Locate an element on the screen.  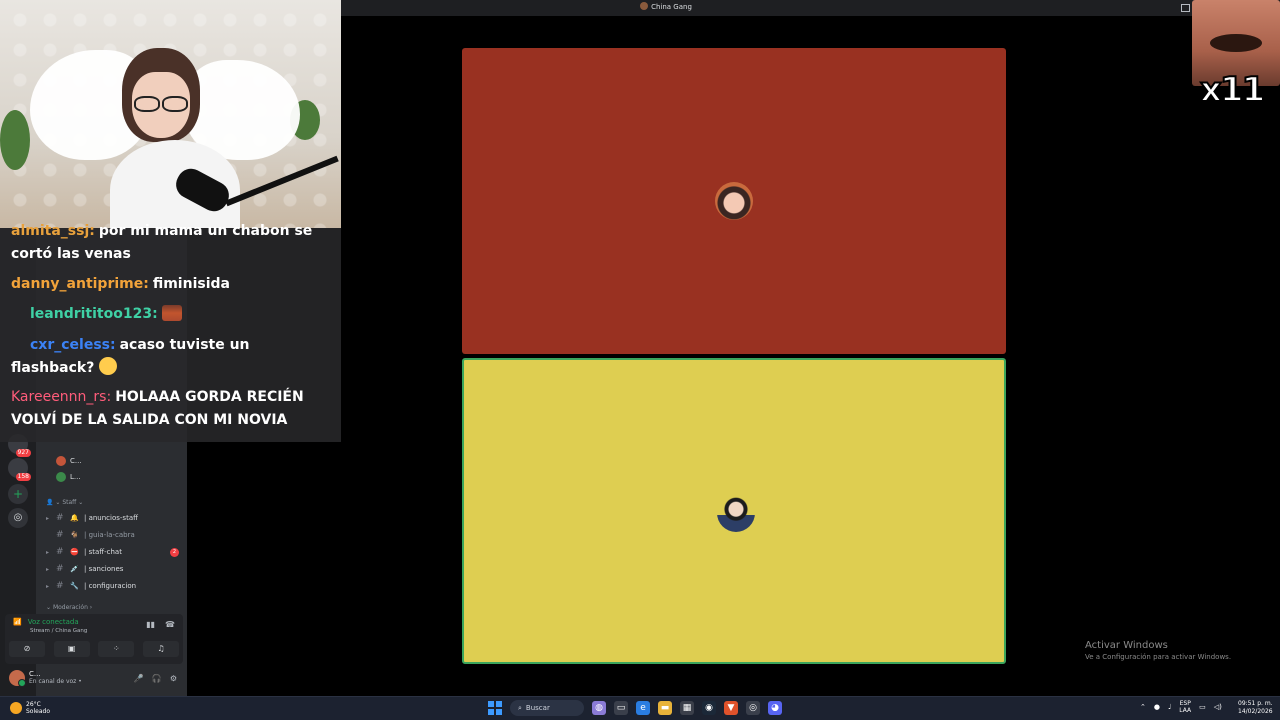
category-moderacion: ⌄ Moderación › is located at coordinates (69, 607).